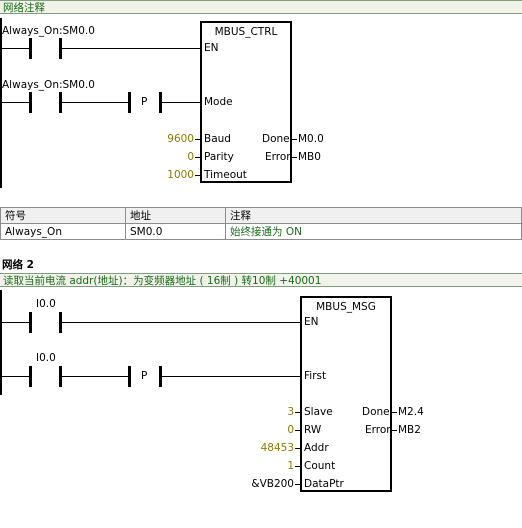 The image size is (522, 528). I want to click on pin-parity: Parity, so click(219, 157).